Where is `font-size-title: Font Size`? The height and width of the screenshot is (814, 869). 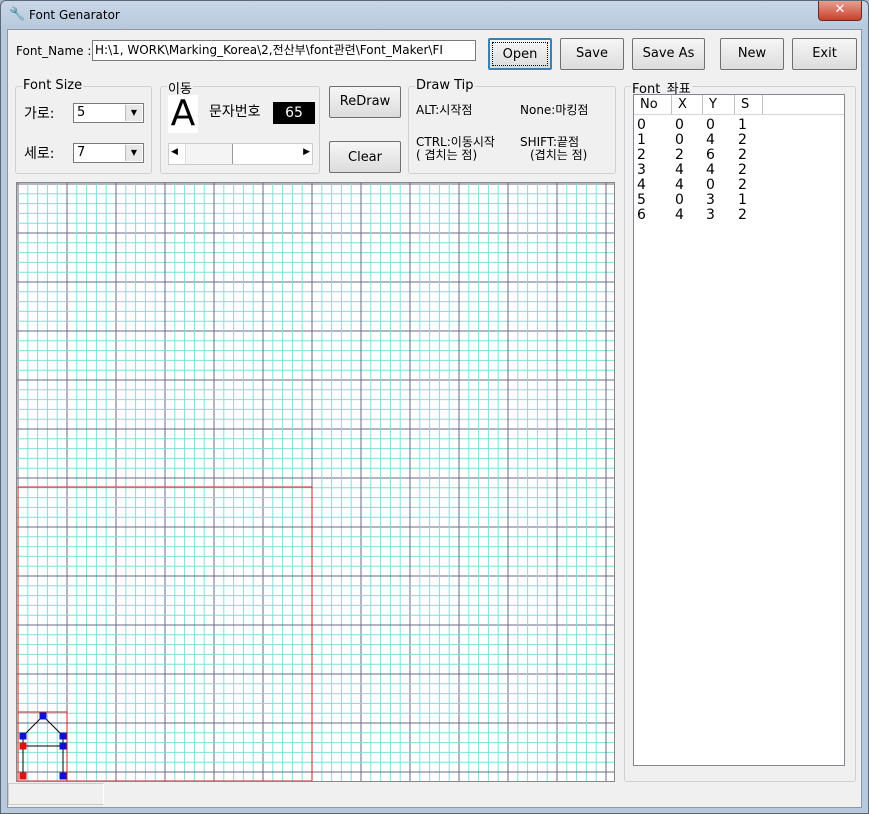
font-size-title: Font Size is located at coordinates (53, 85).